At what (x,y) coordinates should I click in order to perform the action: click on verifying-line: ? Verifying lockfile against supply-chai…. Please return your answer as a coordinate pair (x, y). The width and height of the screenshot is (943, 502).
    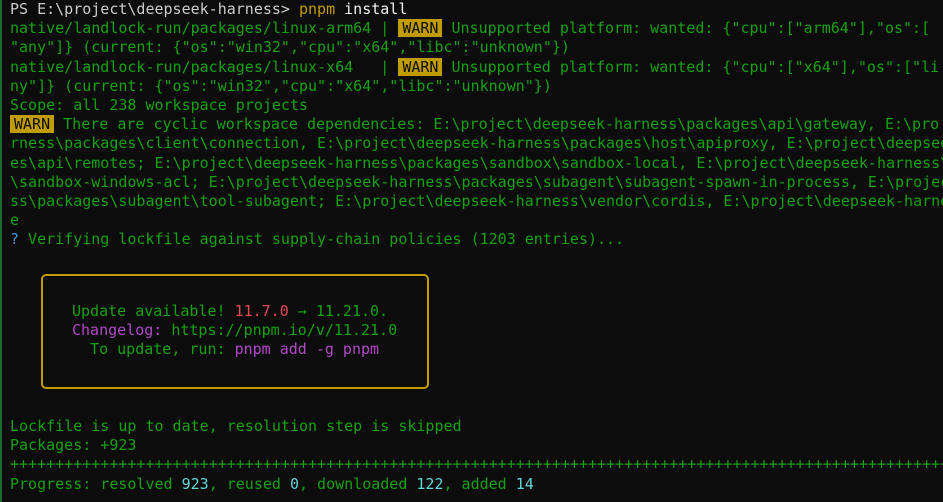
    Looking at the image, I should click on (476, 239).